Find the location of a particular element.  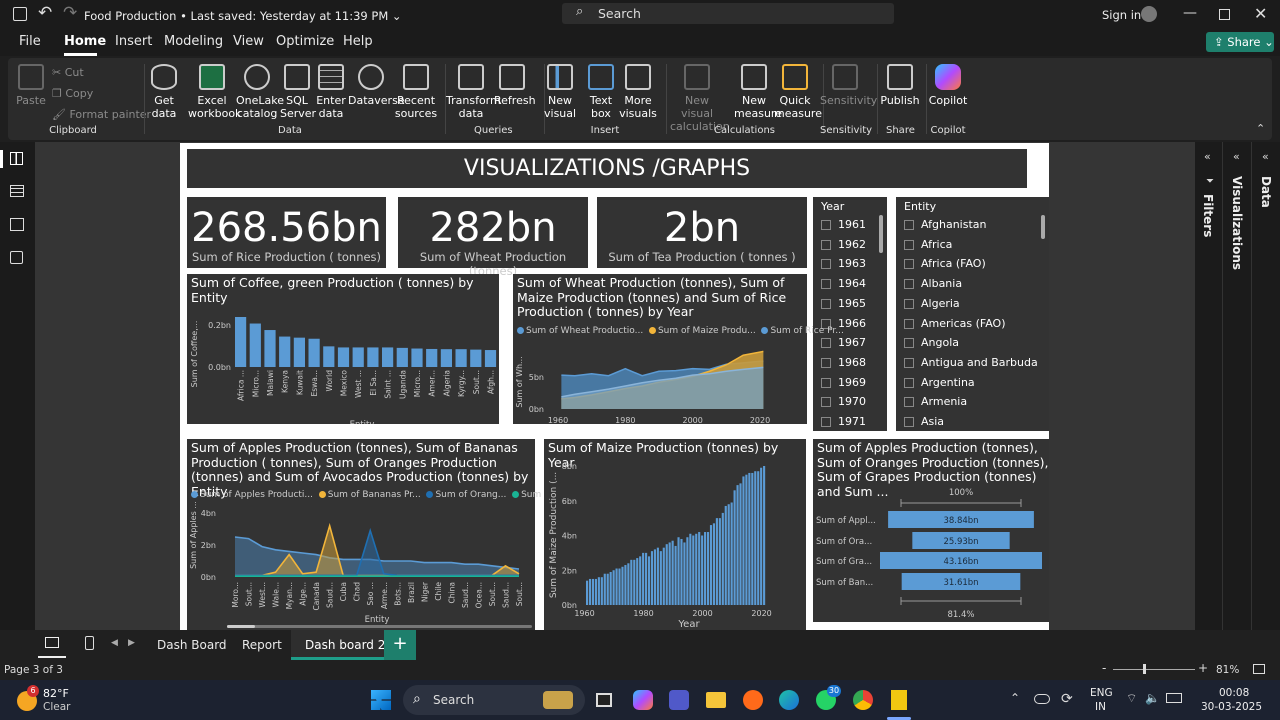

slicer-item: 1963 is located at coordinates (843, 263).